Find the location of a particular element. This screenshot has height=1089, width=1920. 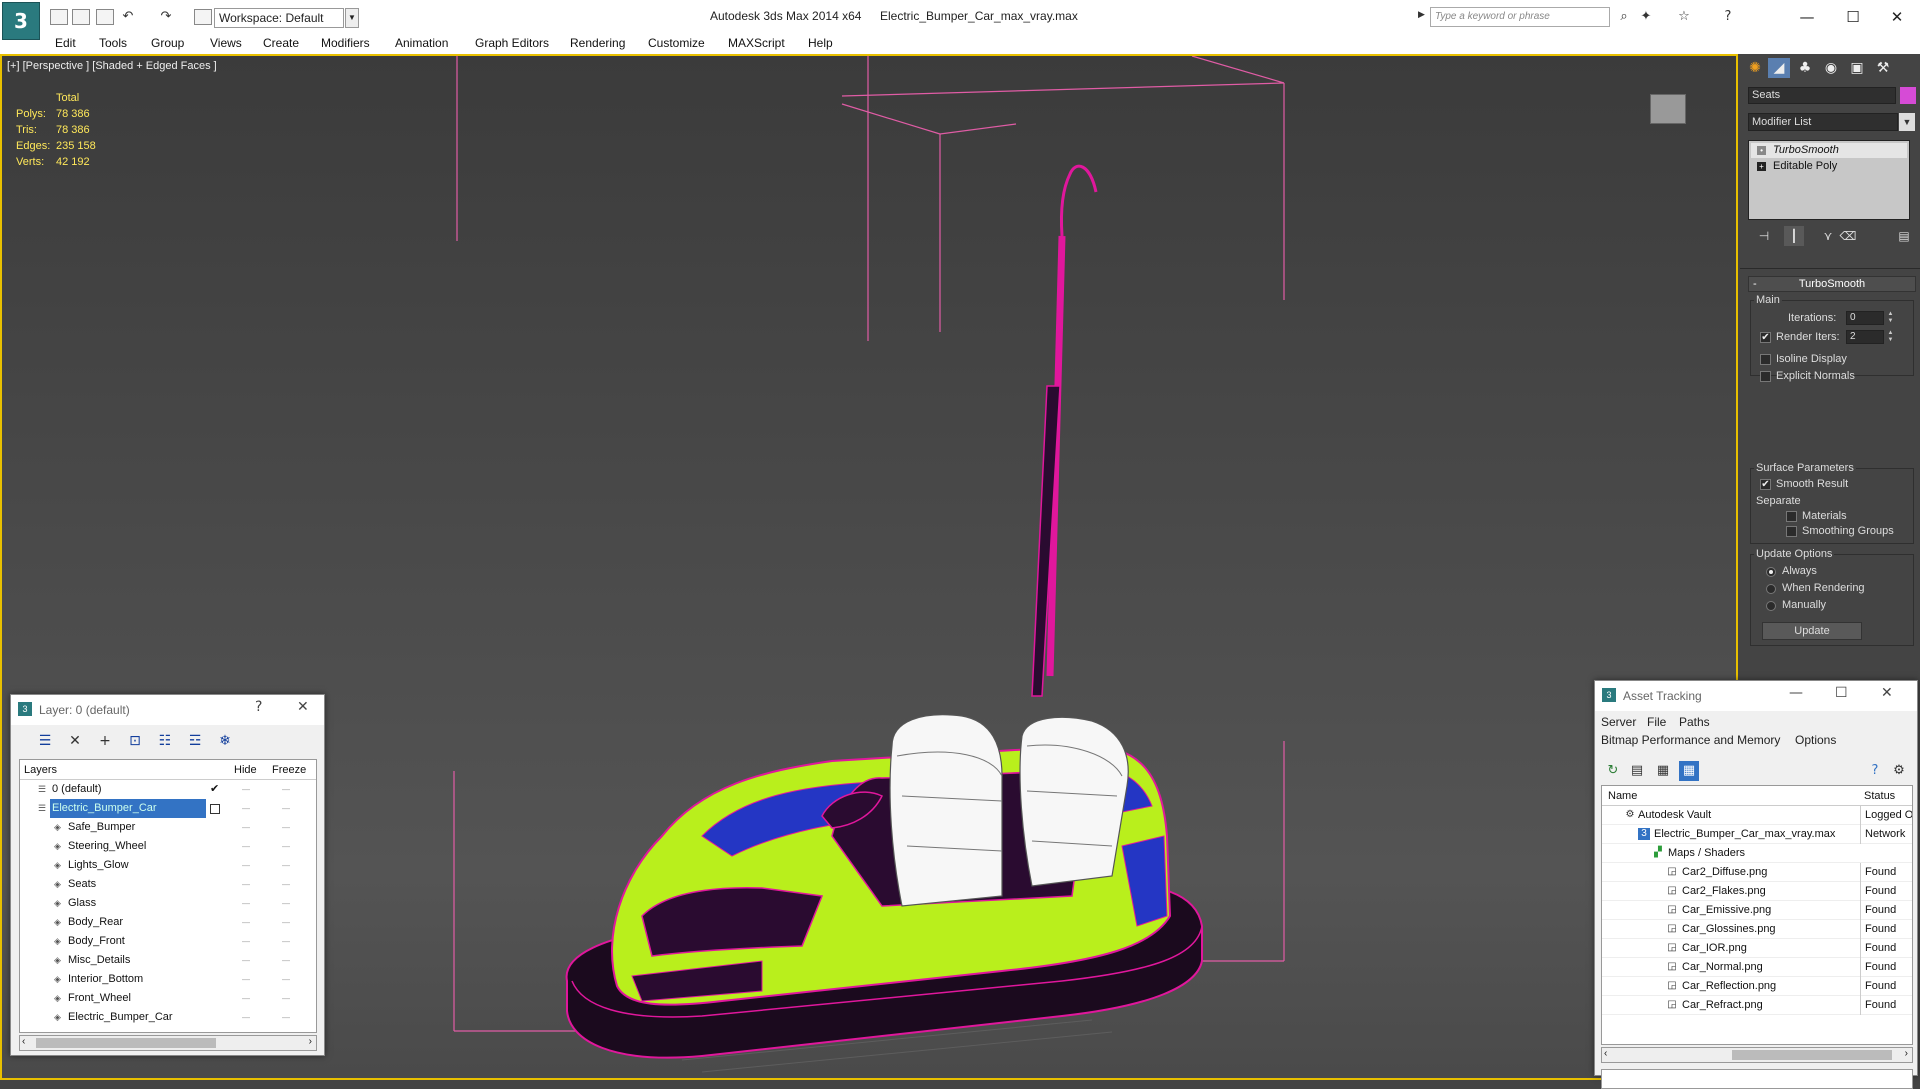

menu-bitmap-performance: Bitmap Performance and Memory is located at coordinates (1690, 740).